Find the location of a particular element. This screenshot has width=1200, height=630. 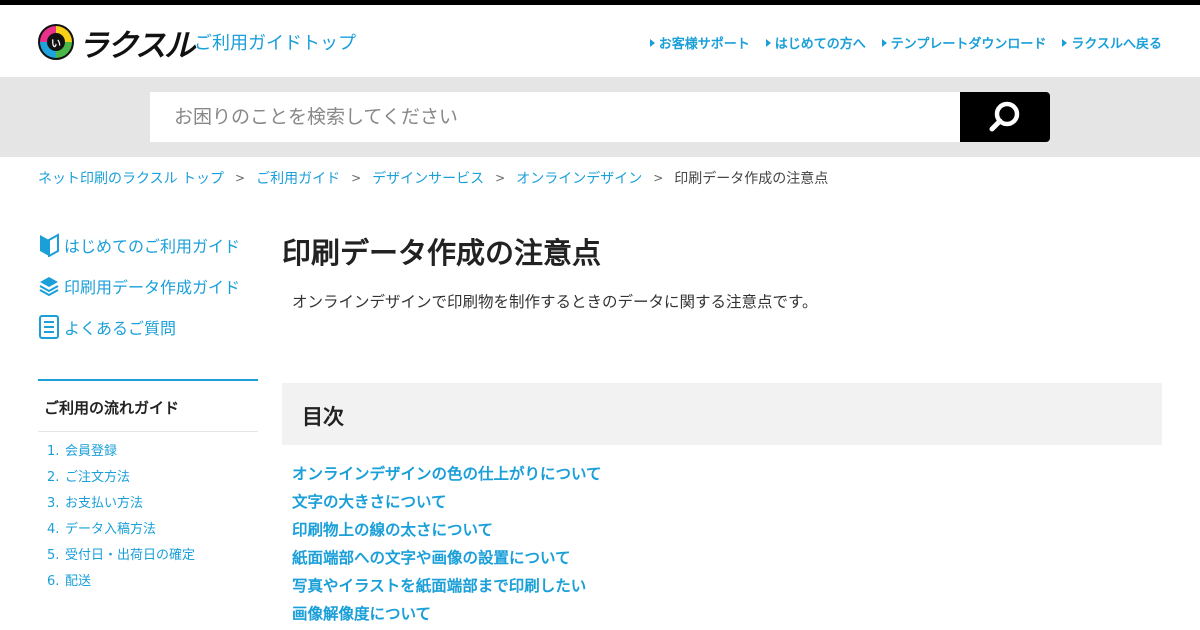

header-nav: お客様サポート はじめての方へ テンプレートダウンロード ラクスルへ戻る is located at coordinates (905, 42).